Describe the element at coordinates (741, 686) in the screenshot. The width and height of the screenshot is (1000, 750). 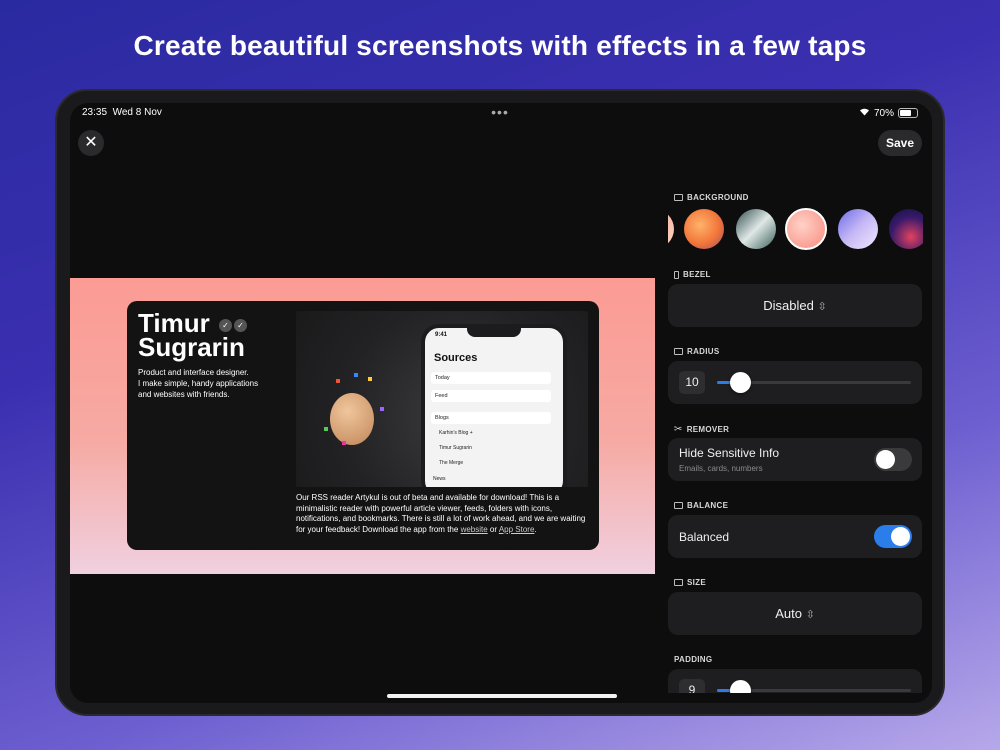
I see `padding-slider-thumb` at that location.